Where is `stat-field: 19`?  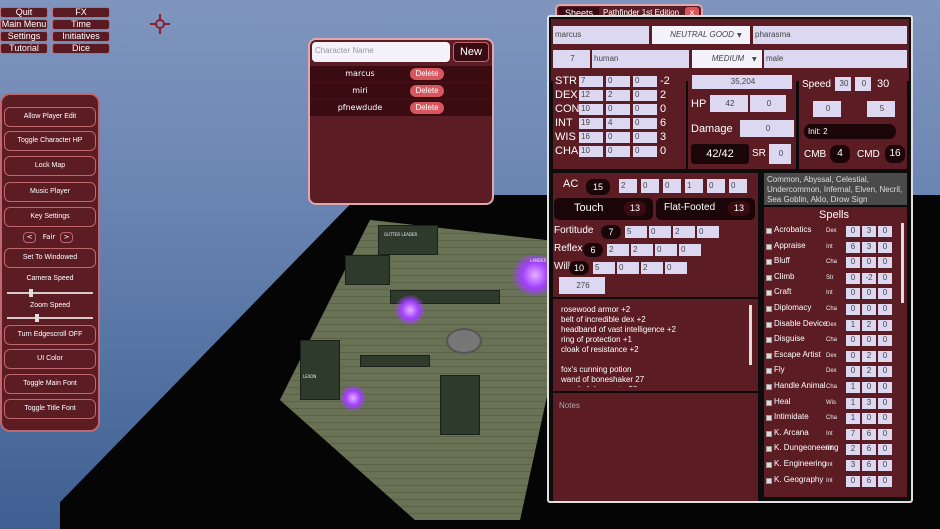 stat-field: 19 is located at coordinates (591, 123).